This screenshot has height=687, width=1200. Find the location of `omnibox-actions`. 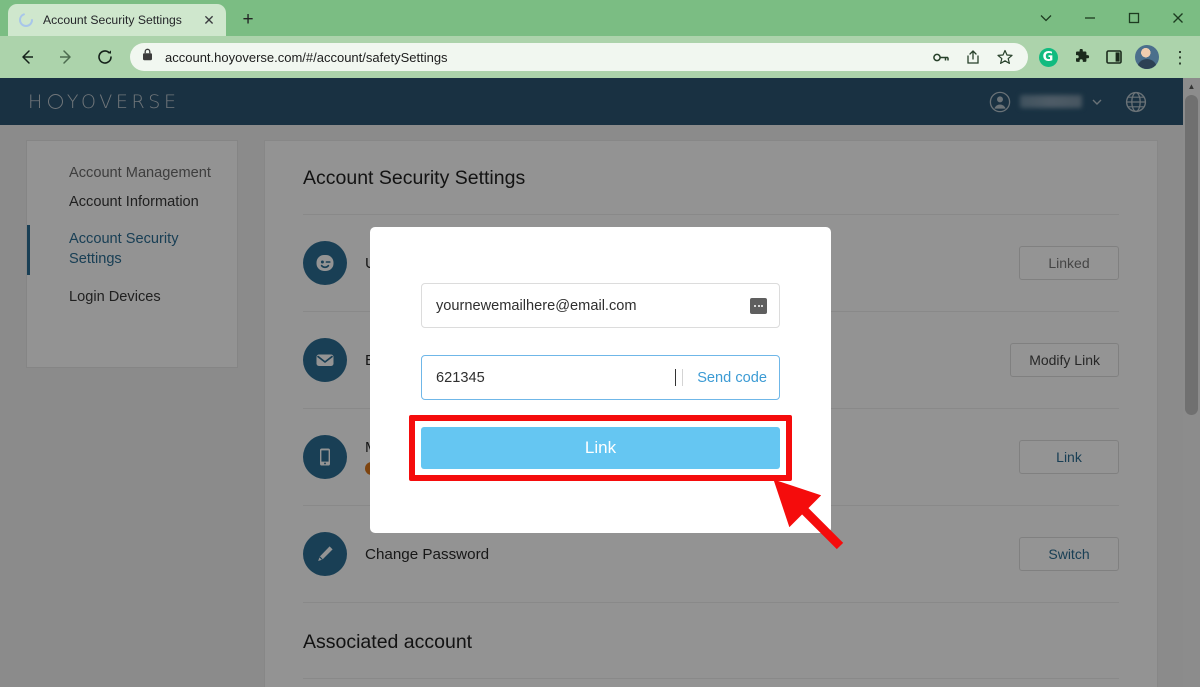

omnibox-actions is located at coordinates (974, 57).